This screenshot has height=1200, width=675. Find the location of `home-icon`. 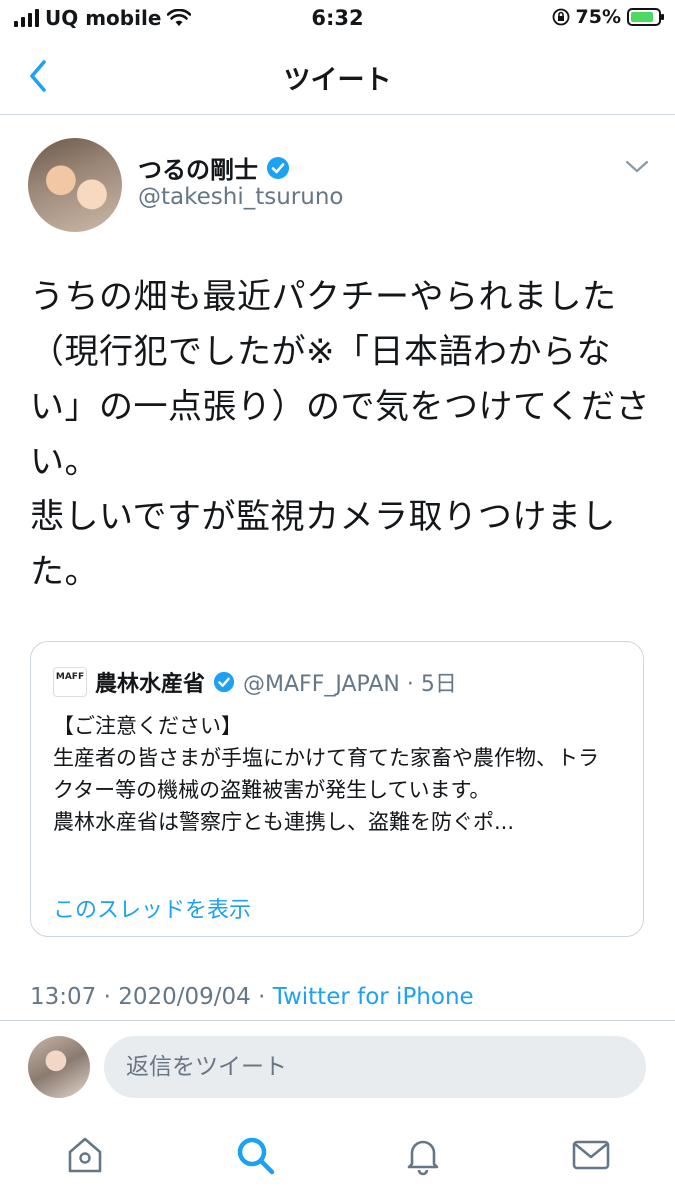

home-icon is located at coordinates (85, 1155).